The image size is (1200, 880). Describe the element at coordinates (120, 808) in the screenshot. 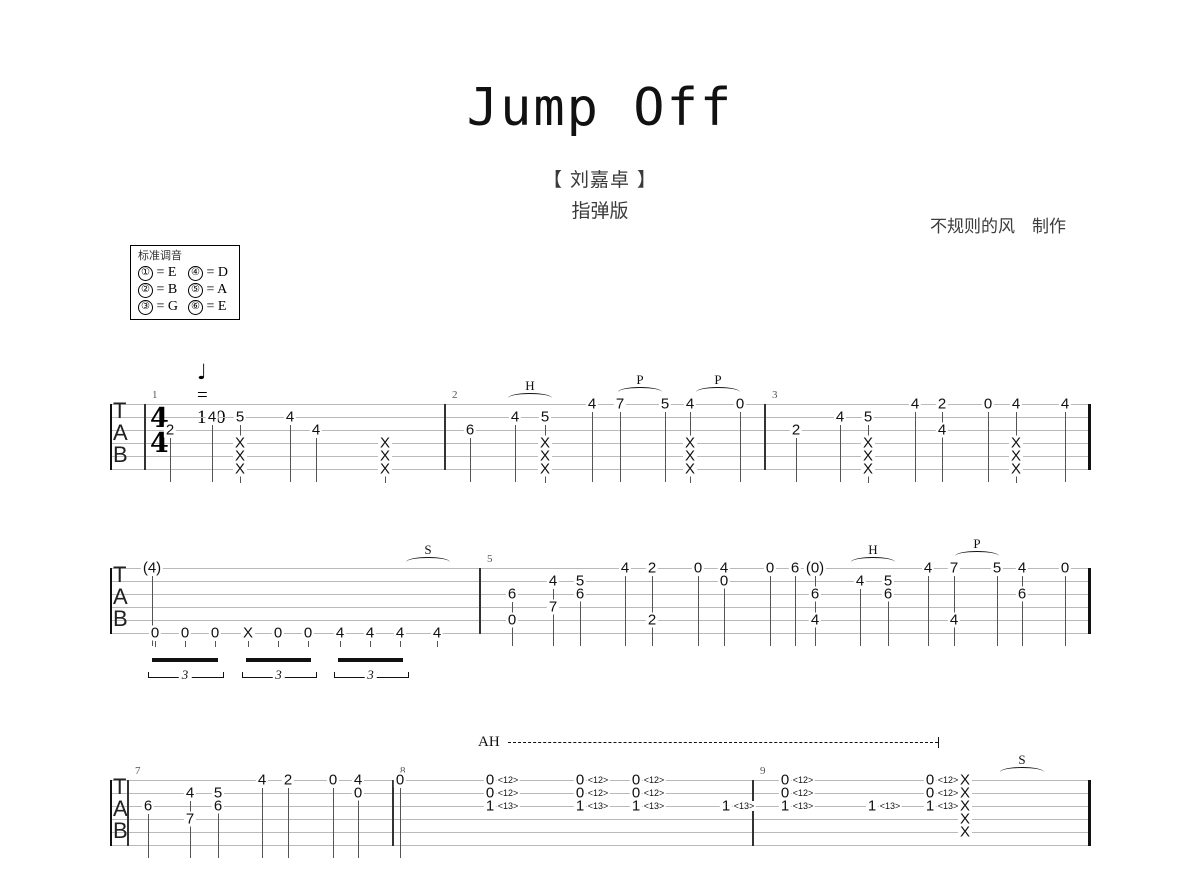

I see `tab-clef: TAB` at that location.